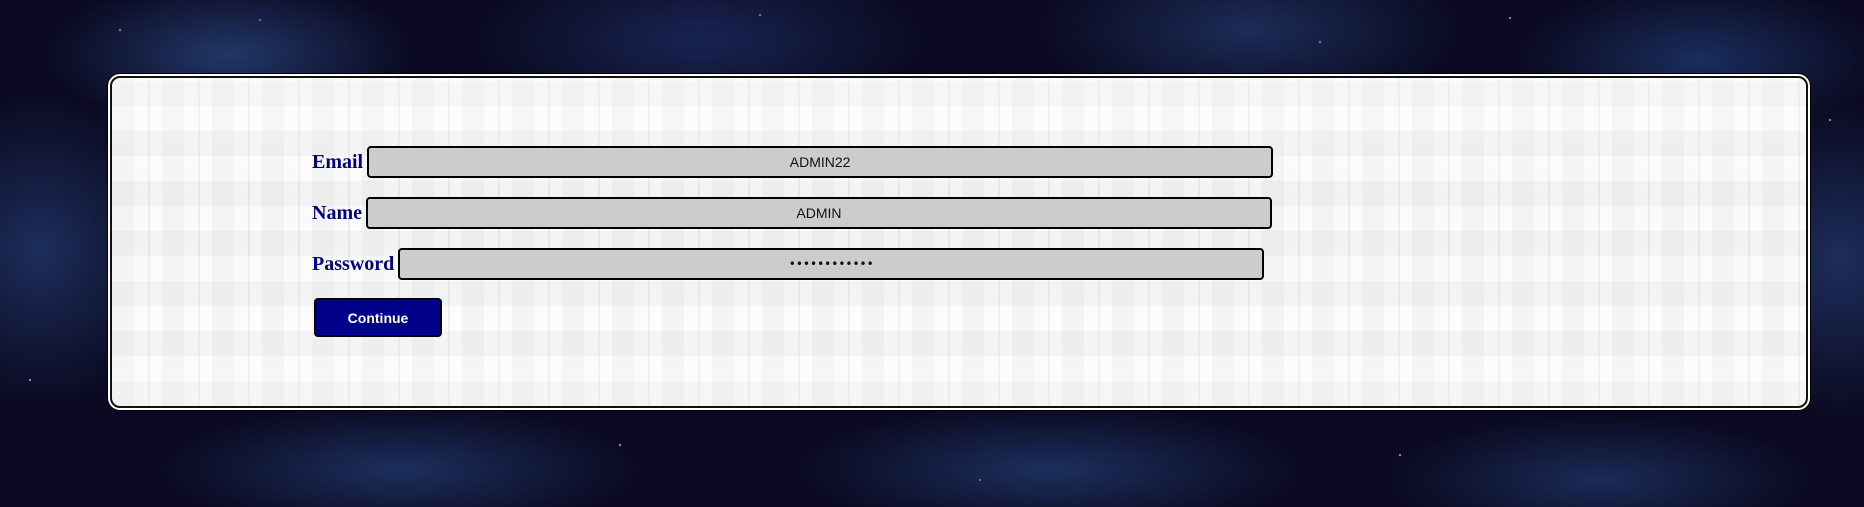 The image size is (1864, 507). I want to click on password-field, so click(831, 264).